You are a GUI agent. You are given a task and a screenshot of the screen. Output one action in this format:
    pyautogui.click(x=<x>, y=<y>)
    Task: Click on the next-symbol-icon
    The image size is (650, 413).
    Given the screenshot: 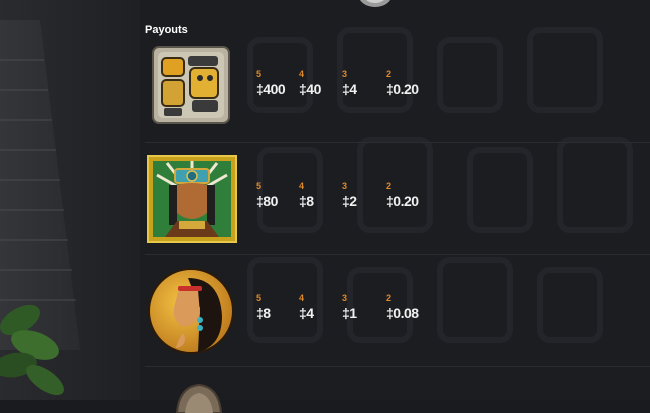 What is the action you would take?
    pyautogui.click(x=199, y=398)
    